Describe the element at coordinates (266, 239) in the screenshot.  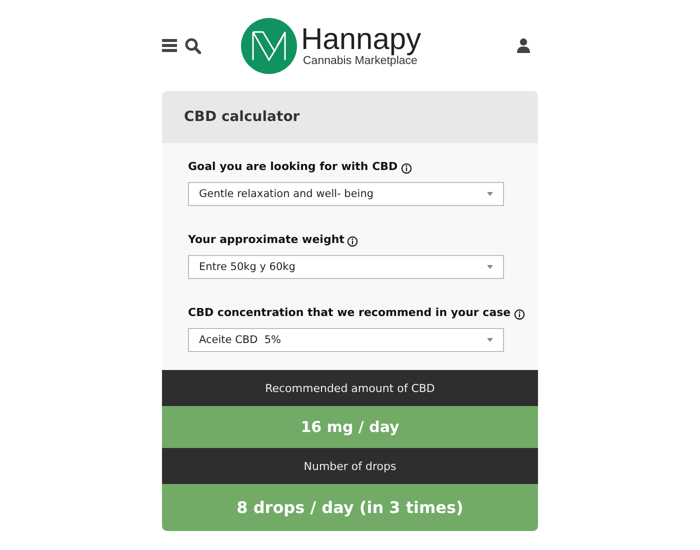
I see `field-label: Your approximate weight` at that location.